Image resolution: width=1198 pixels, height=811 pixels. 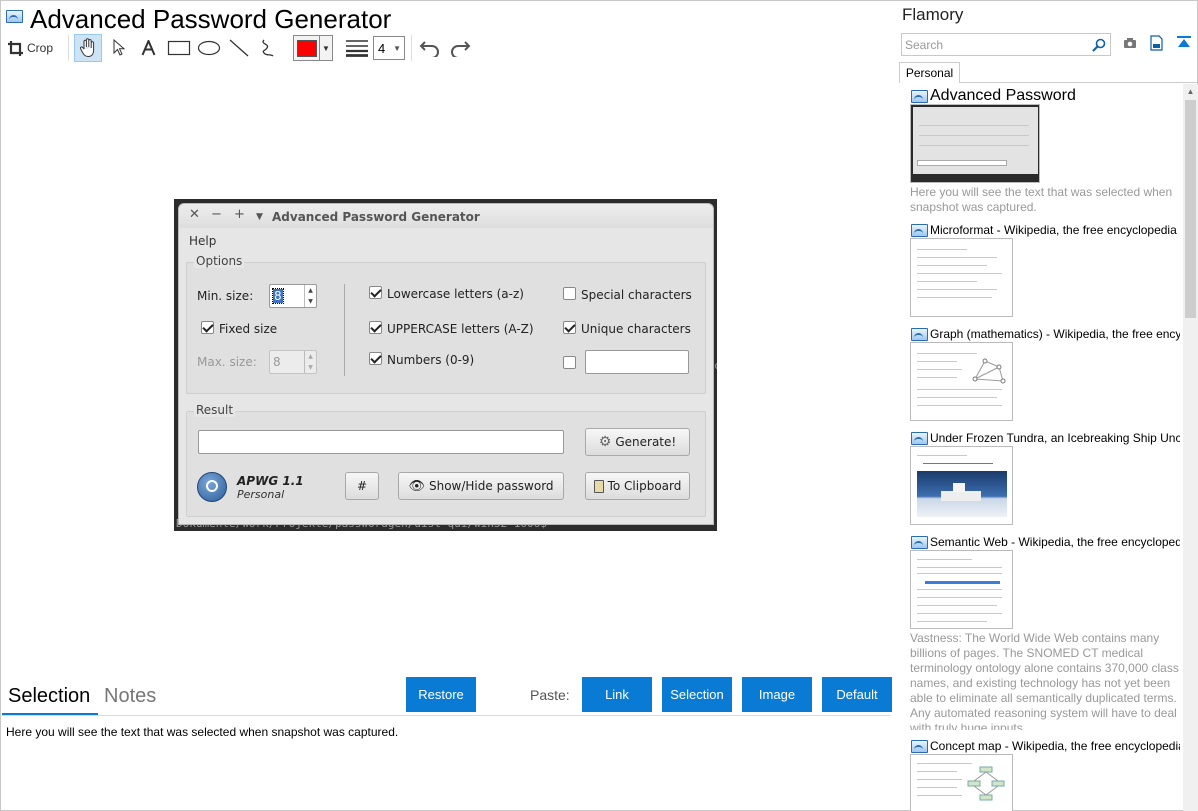 I want to click on options-divider, so click(x=344, y=330).